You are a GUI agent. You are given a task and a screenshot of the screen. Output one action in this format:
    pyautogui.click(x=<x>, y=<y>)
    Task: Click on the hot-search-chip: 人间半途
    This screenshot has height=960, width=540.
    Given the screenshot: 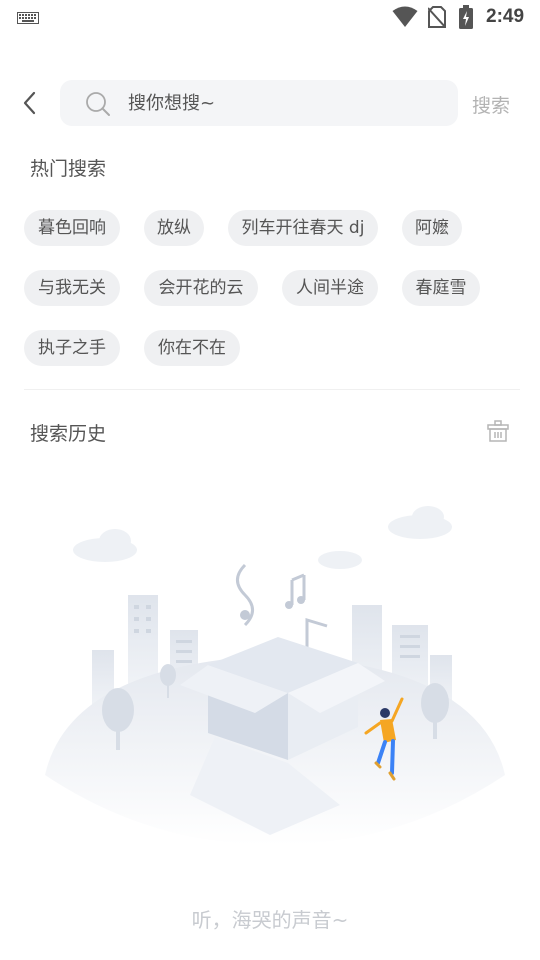 What is the action you would take?
    pyautogui.click(x=330, y=288)
    